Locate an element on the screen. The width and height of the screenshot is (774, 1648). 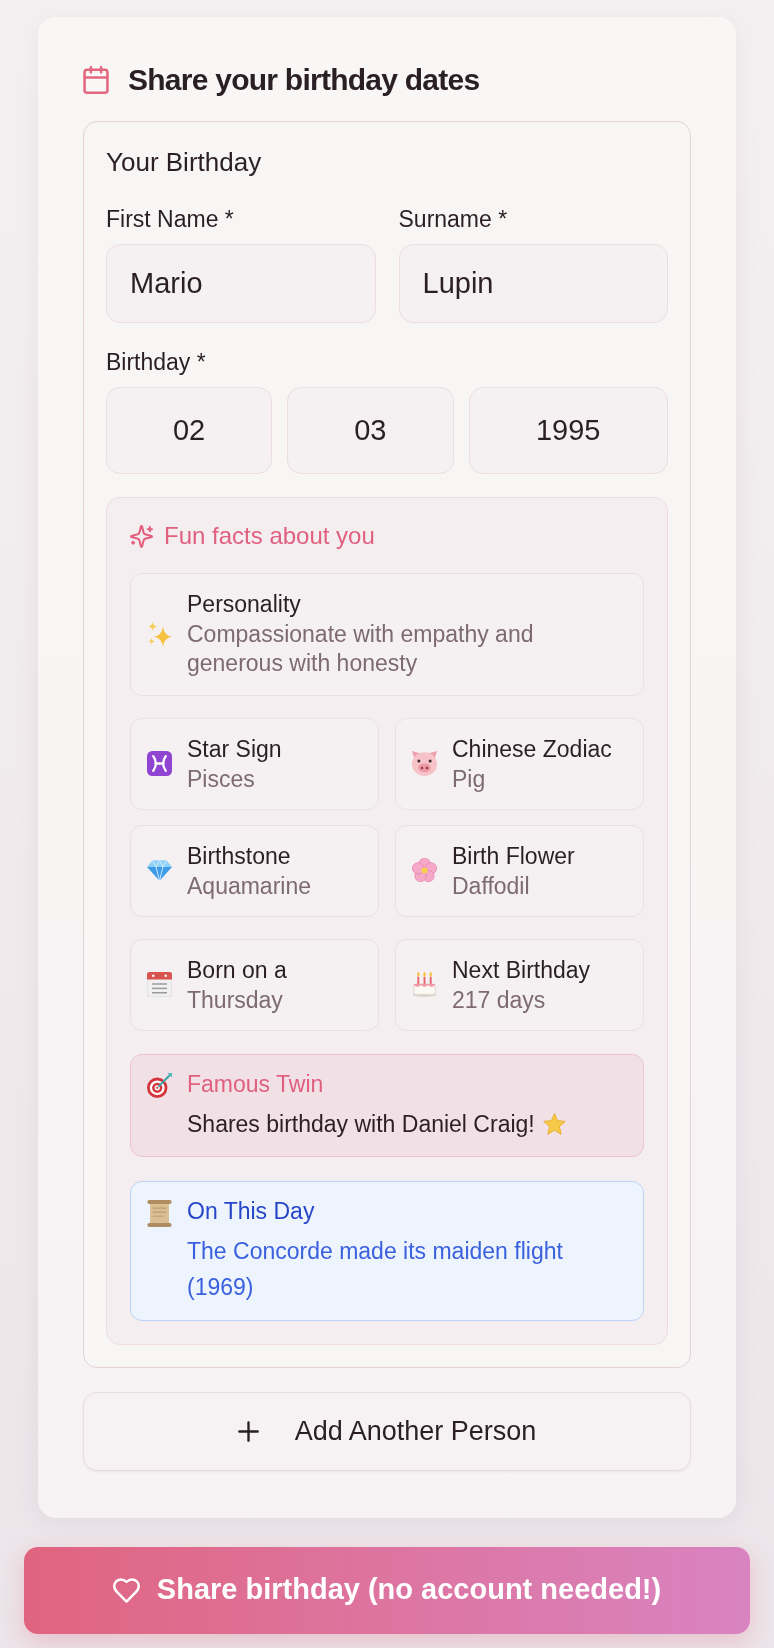
highlight-title: On This Day is located at coordinates (251, 1210).